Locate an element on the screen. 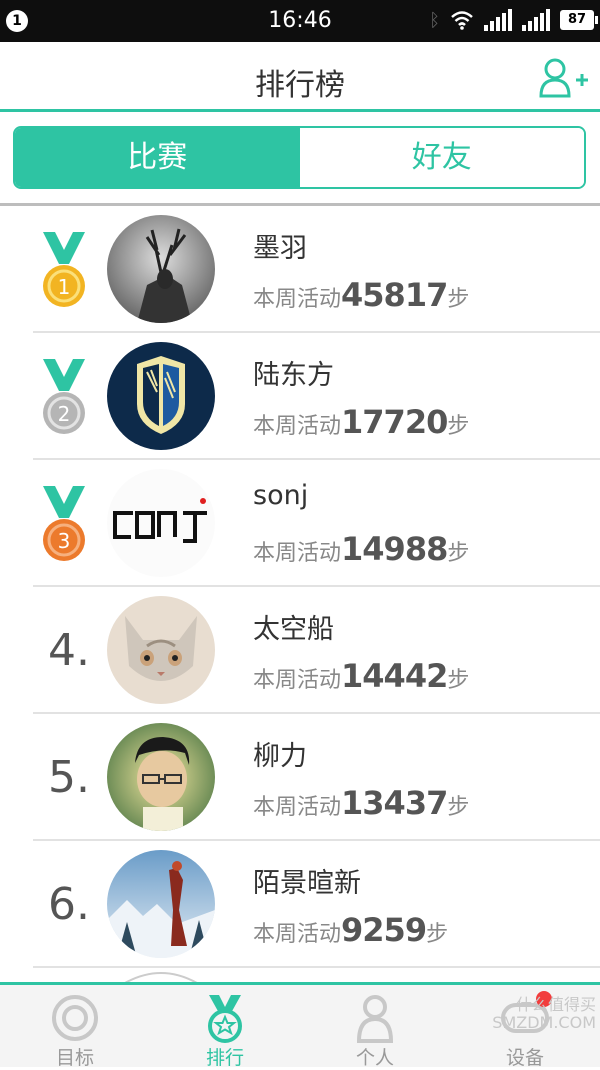  watermark-line2: SMZDM.COM is located at coordinates (544, 1022).